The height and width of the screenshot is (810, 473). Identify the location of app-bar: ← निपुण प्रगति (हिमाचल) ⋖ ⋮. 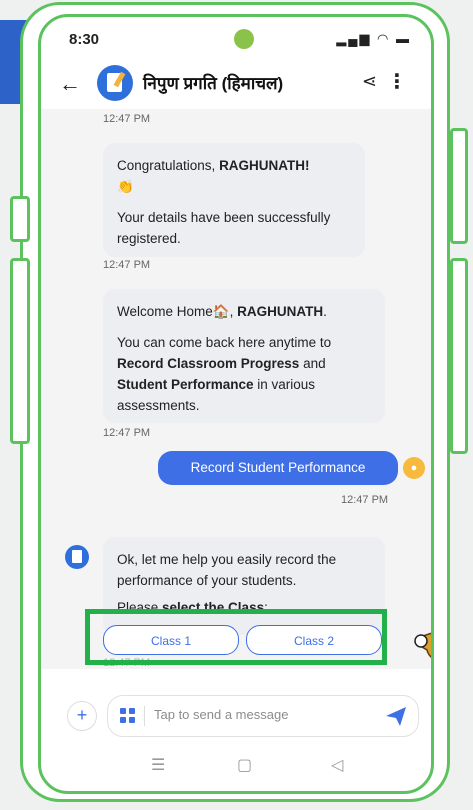
(236, 84).